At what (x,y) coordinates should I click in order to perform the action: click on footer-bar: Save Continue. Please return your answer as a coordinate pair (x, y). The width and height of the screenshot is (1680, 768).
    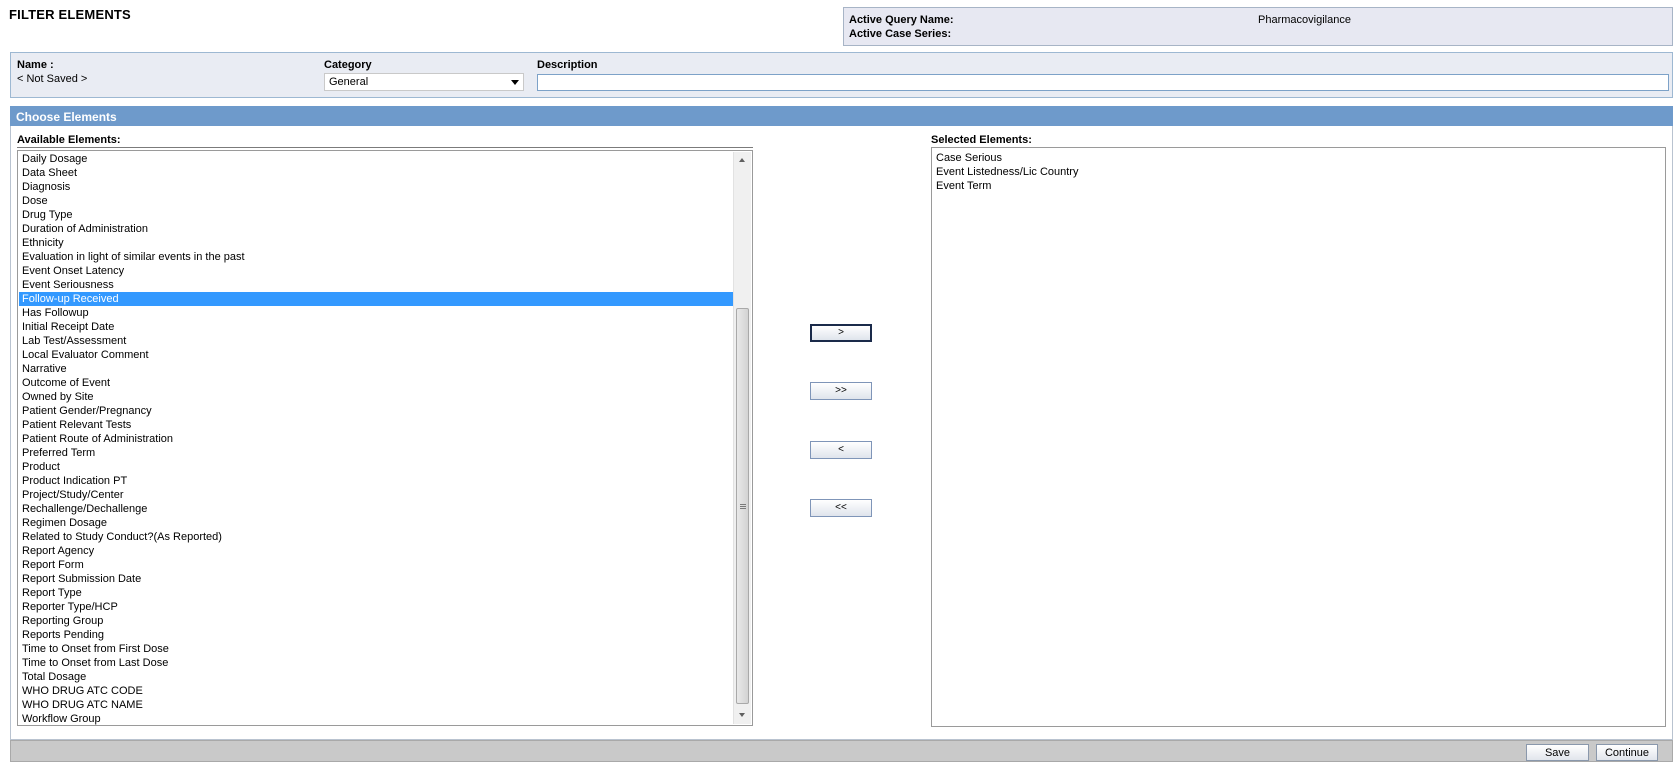
    Looking at the image, I should click on (841, 751).